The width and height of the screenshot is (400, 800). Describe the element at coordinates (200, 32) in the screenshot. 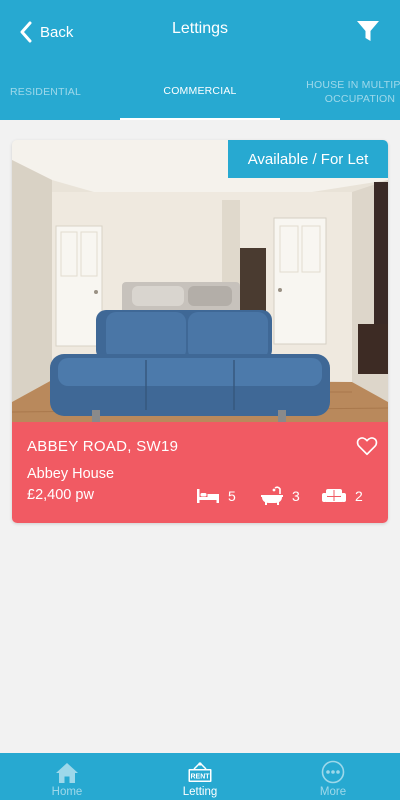

I see `top-bar: Back Lettings` at that location.